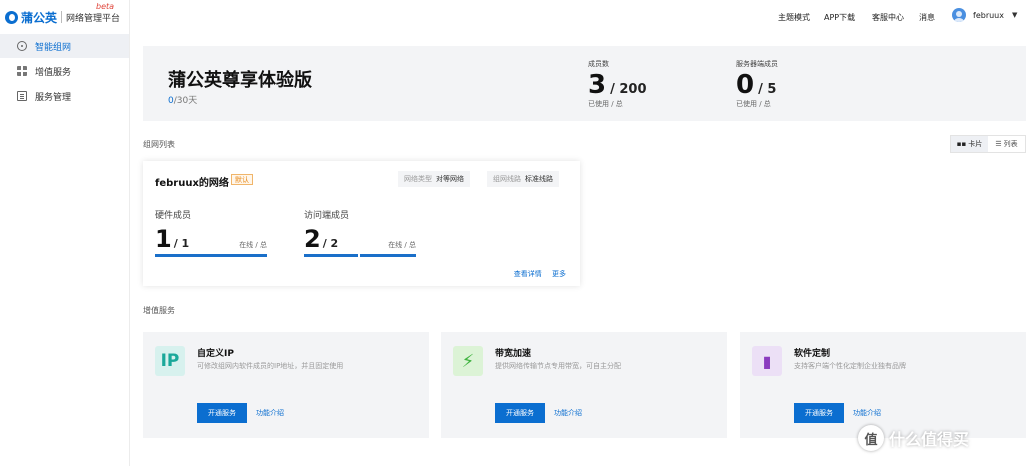  I want to click on brand-logo: 蒲公英 网络管理平台 beta, so click(63, 15).